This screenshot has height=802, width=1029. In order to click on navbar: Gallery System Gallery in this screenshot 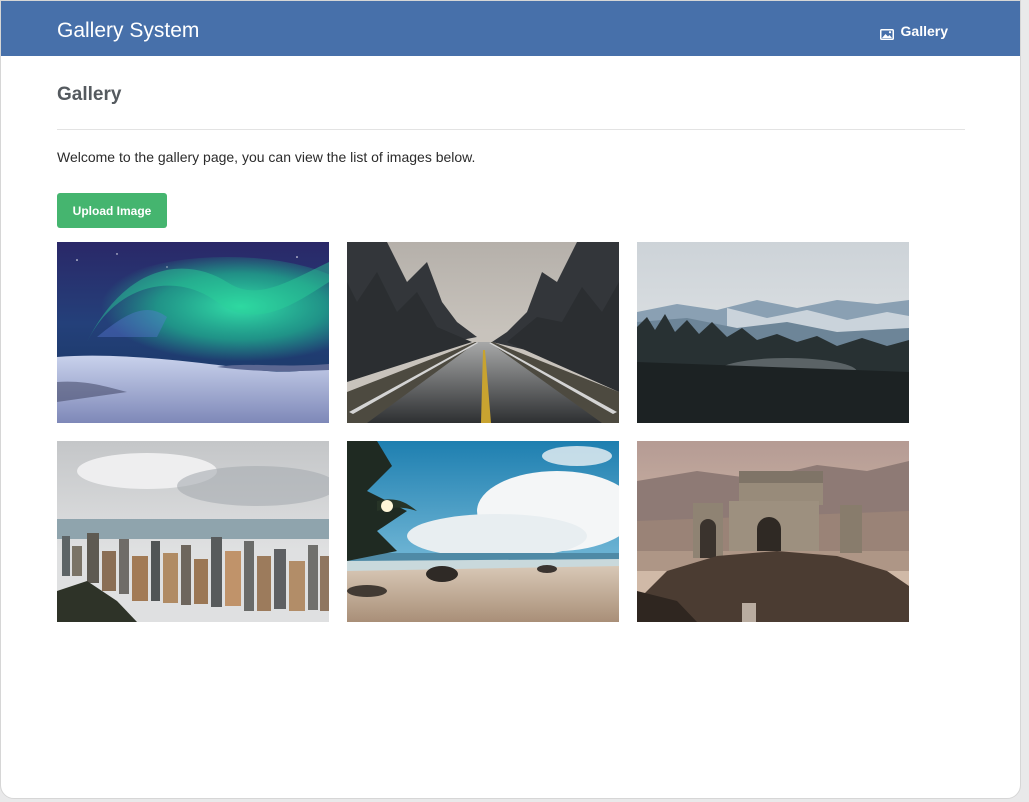, I will do `click(510, 28)`.